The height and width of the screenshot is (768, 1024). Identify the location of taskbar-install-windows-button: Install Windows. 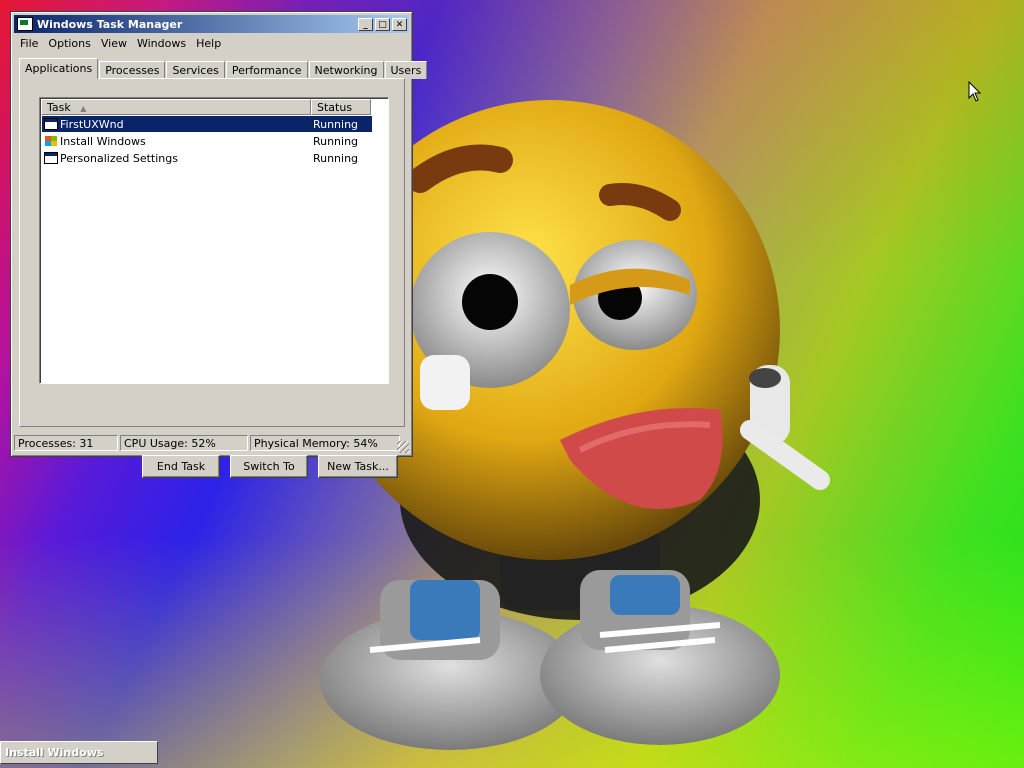
(79, 752).